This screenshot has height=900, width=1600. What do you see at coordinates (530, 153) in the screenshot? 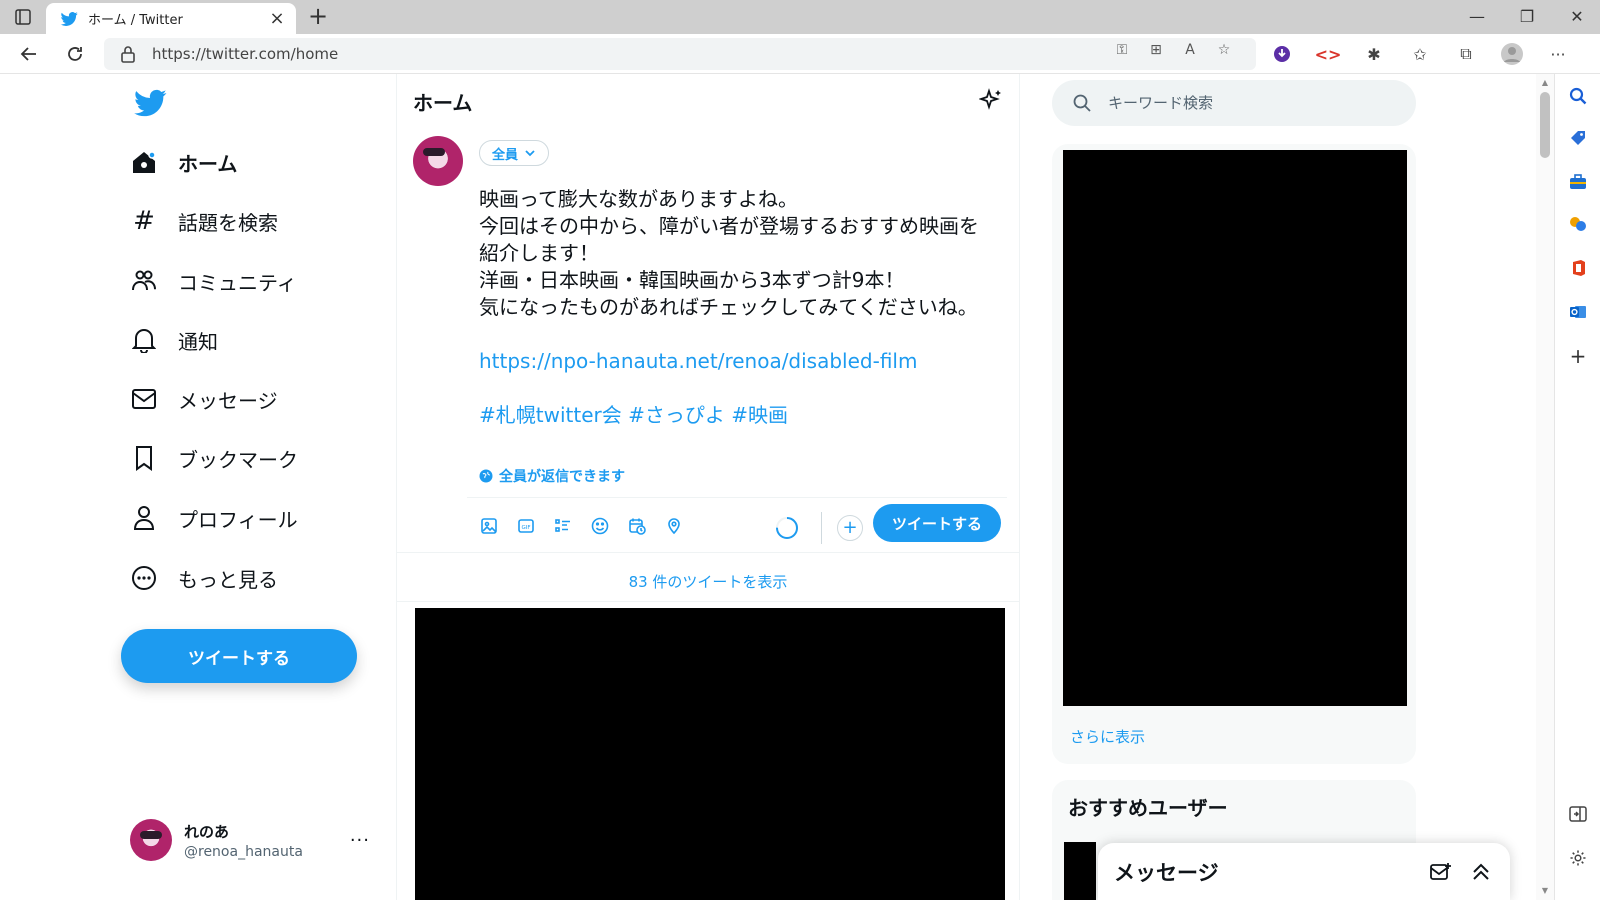
I see `chevron-down-icon` at bounding box center [530, 153].